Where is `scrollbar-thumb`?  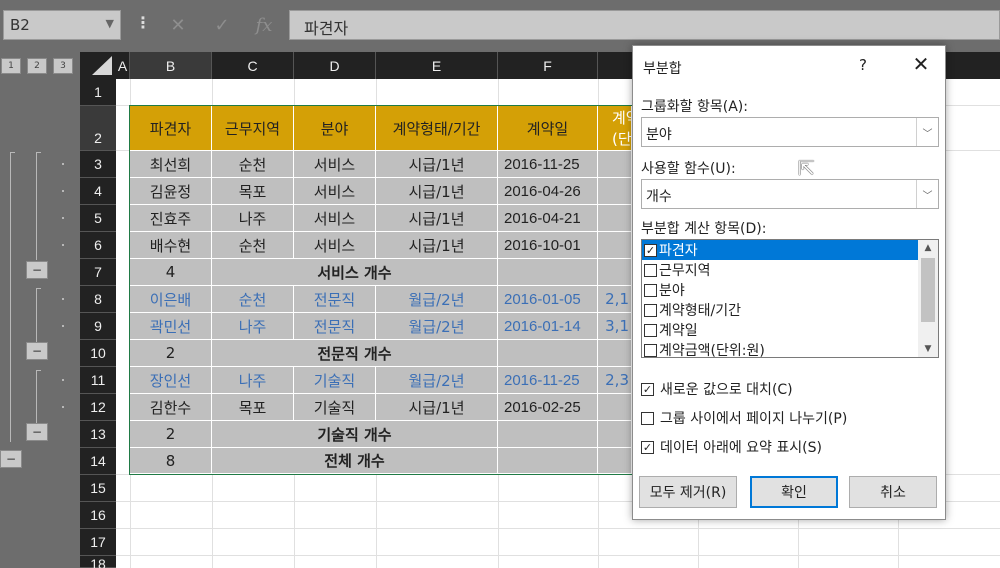
scrollbar-thumb is located at coordinates (928, 290).